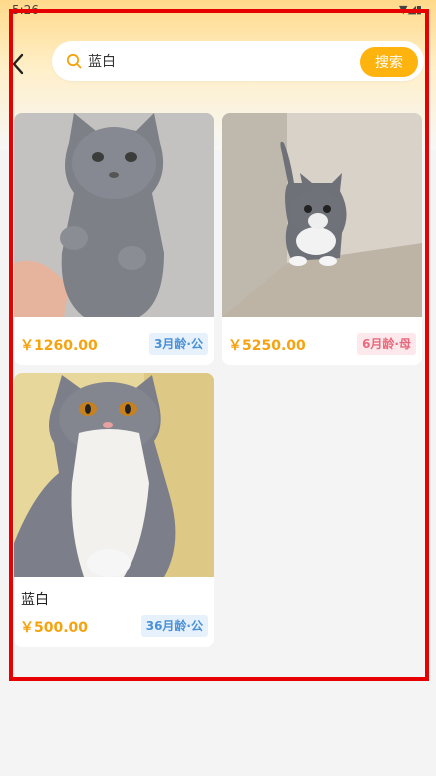  What do you see at coordinates (386, 344) in the screenshot?
I see `age-gender-badge: 6月龄·母` at bounding box center [386, 344].